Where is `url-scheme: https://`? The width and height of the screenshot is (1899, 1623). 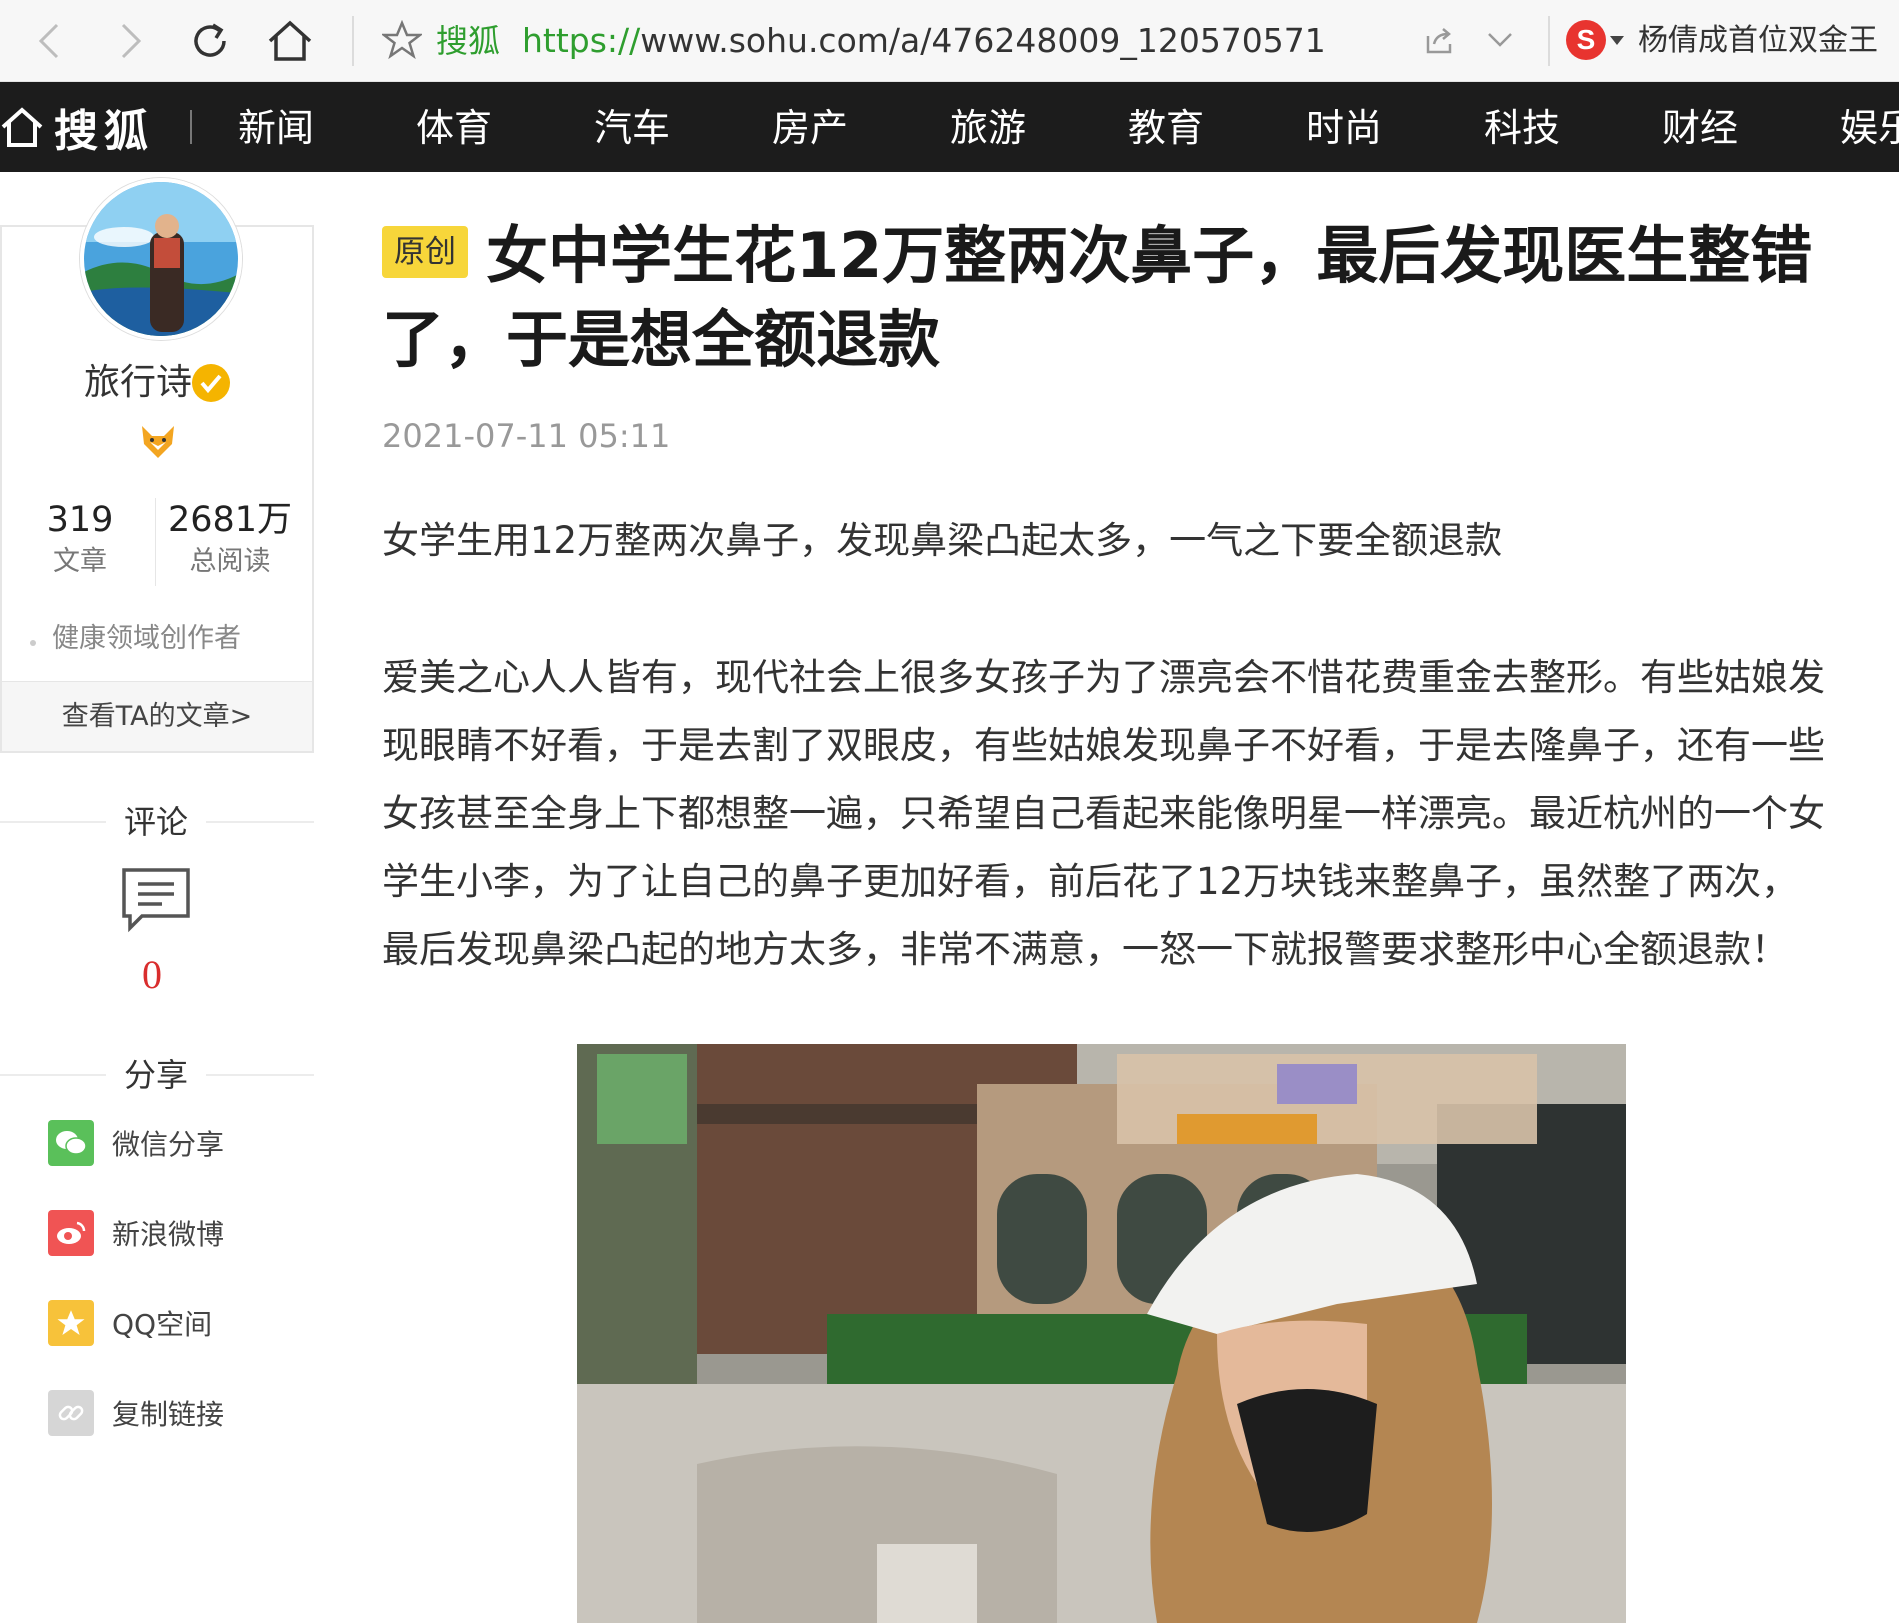
url-scheme: https:// is located at coordinates (581, 40).